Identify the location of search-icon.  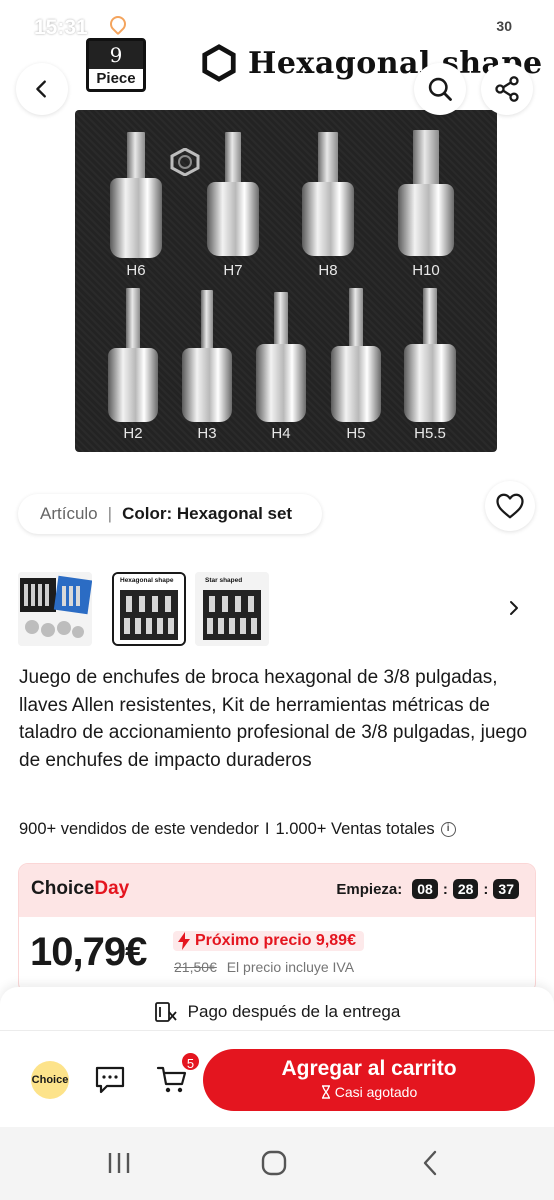
(440, 89).